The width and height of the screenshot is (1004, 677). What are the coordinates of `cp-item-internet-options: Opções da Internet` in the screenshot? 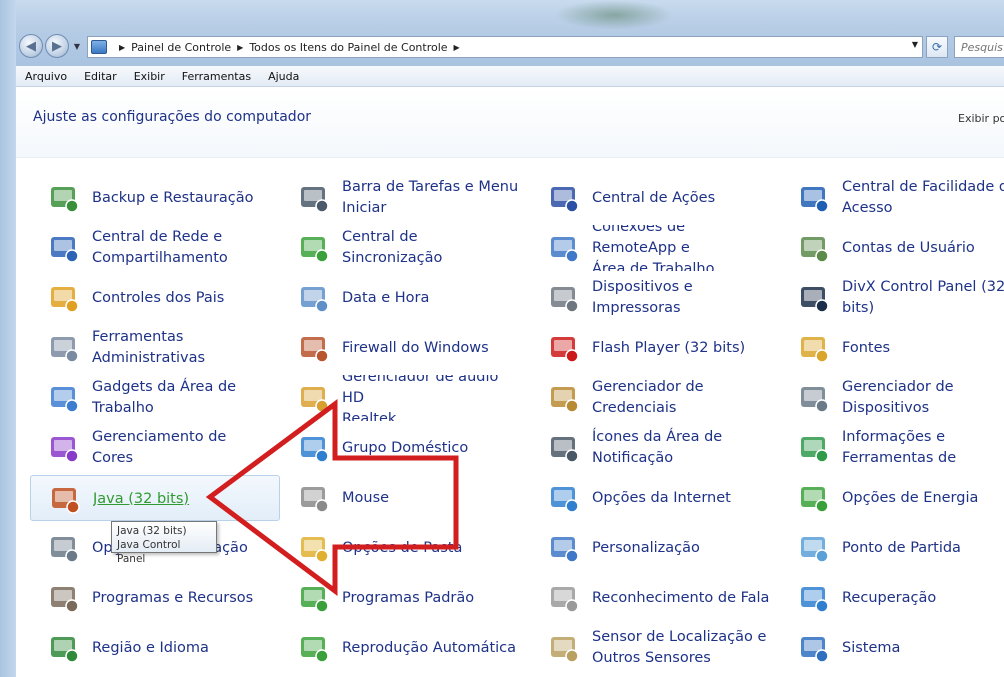 It's located at (655, 498).